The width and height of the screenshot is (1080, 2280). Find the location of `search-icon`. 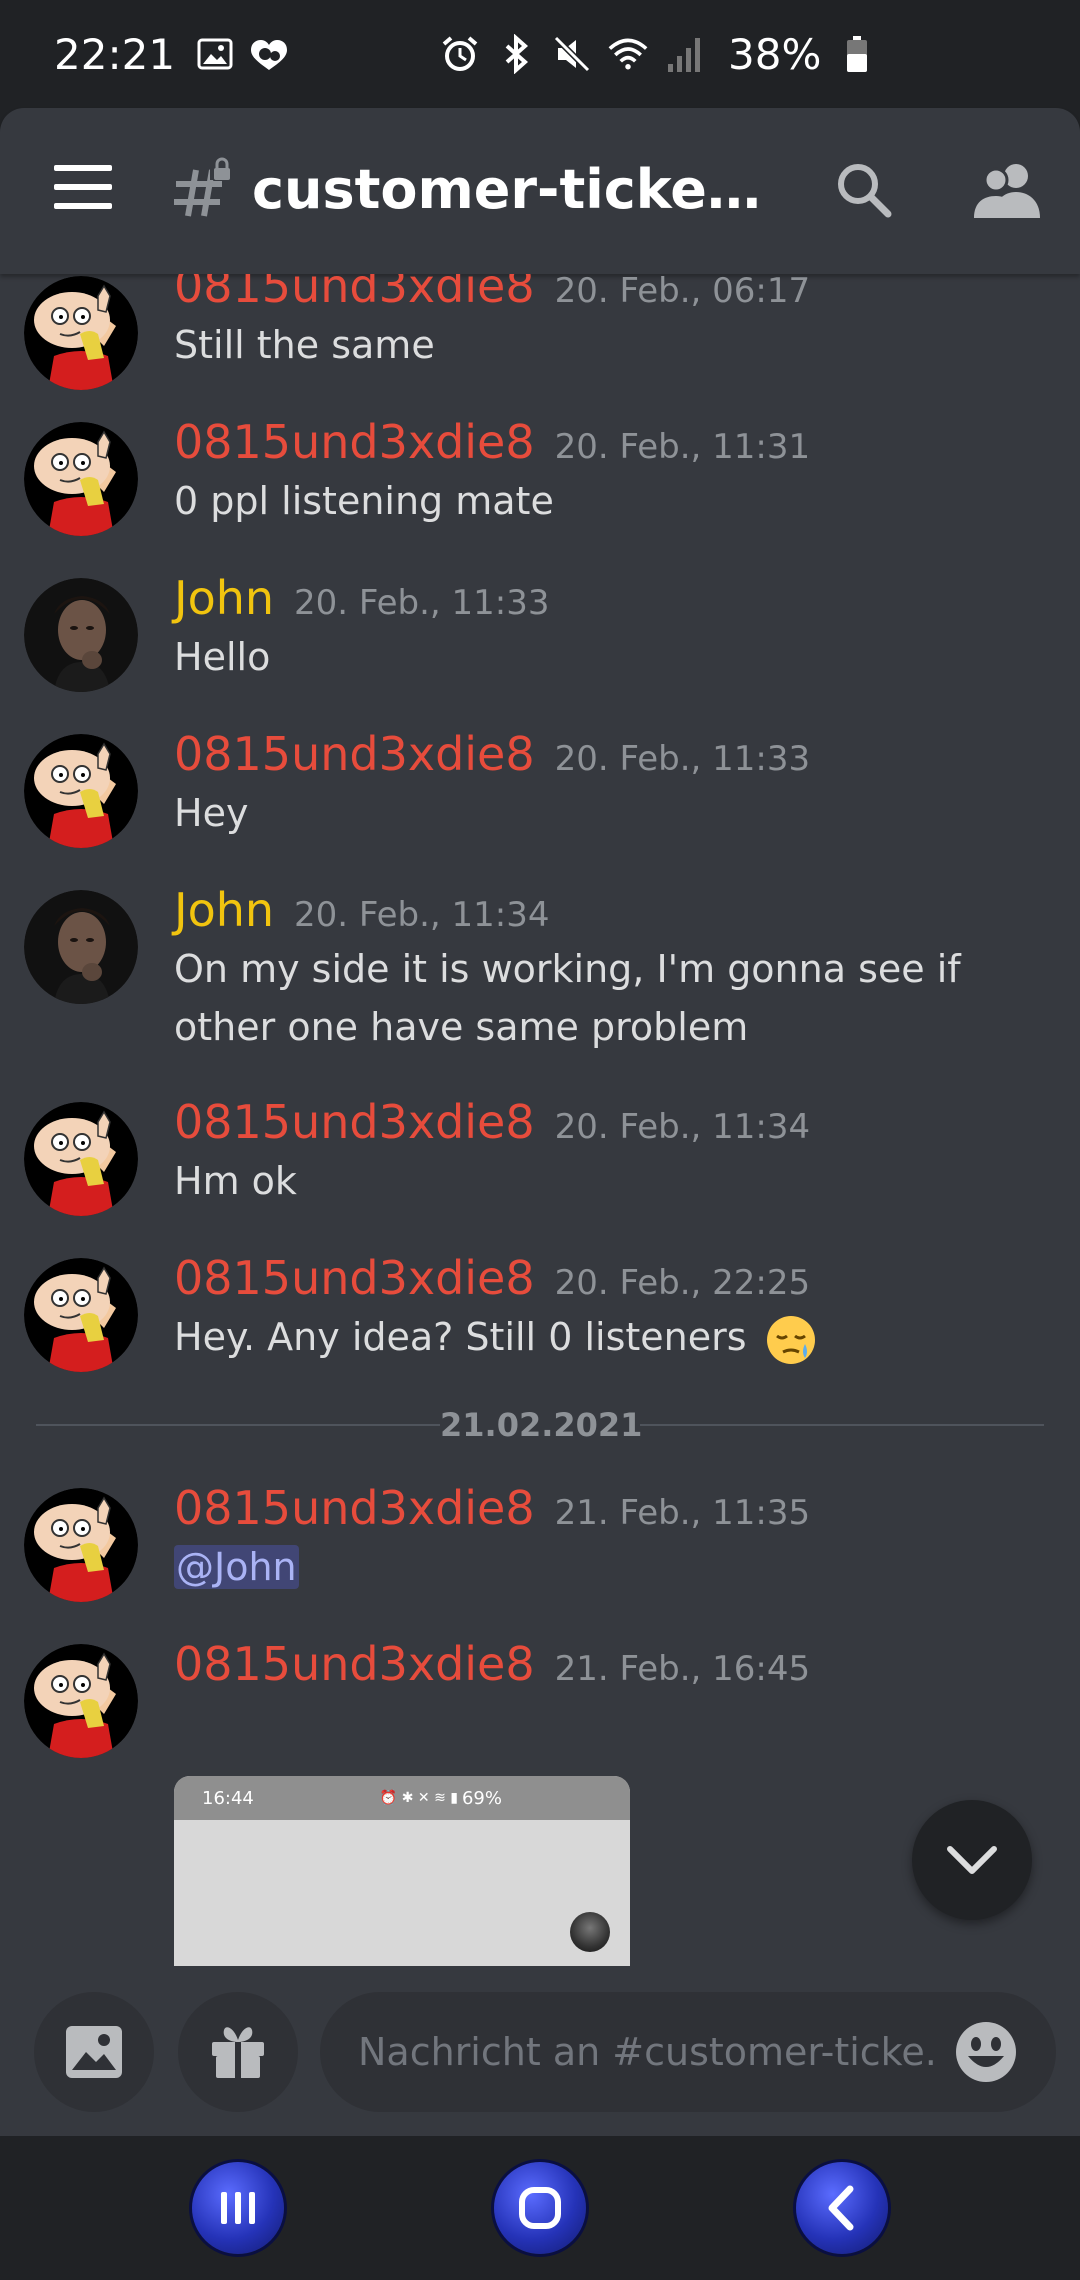

search-icon is located at coordinates (865, 191).